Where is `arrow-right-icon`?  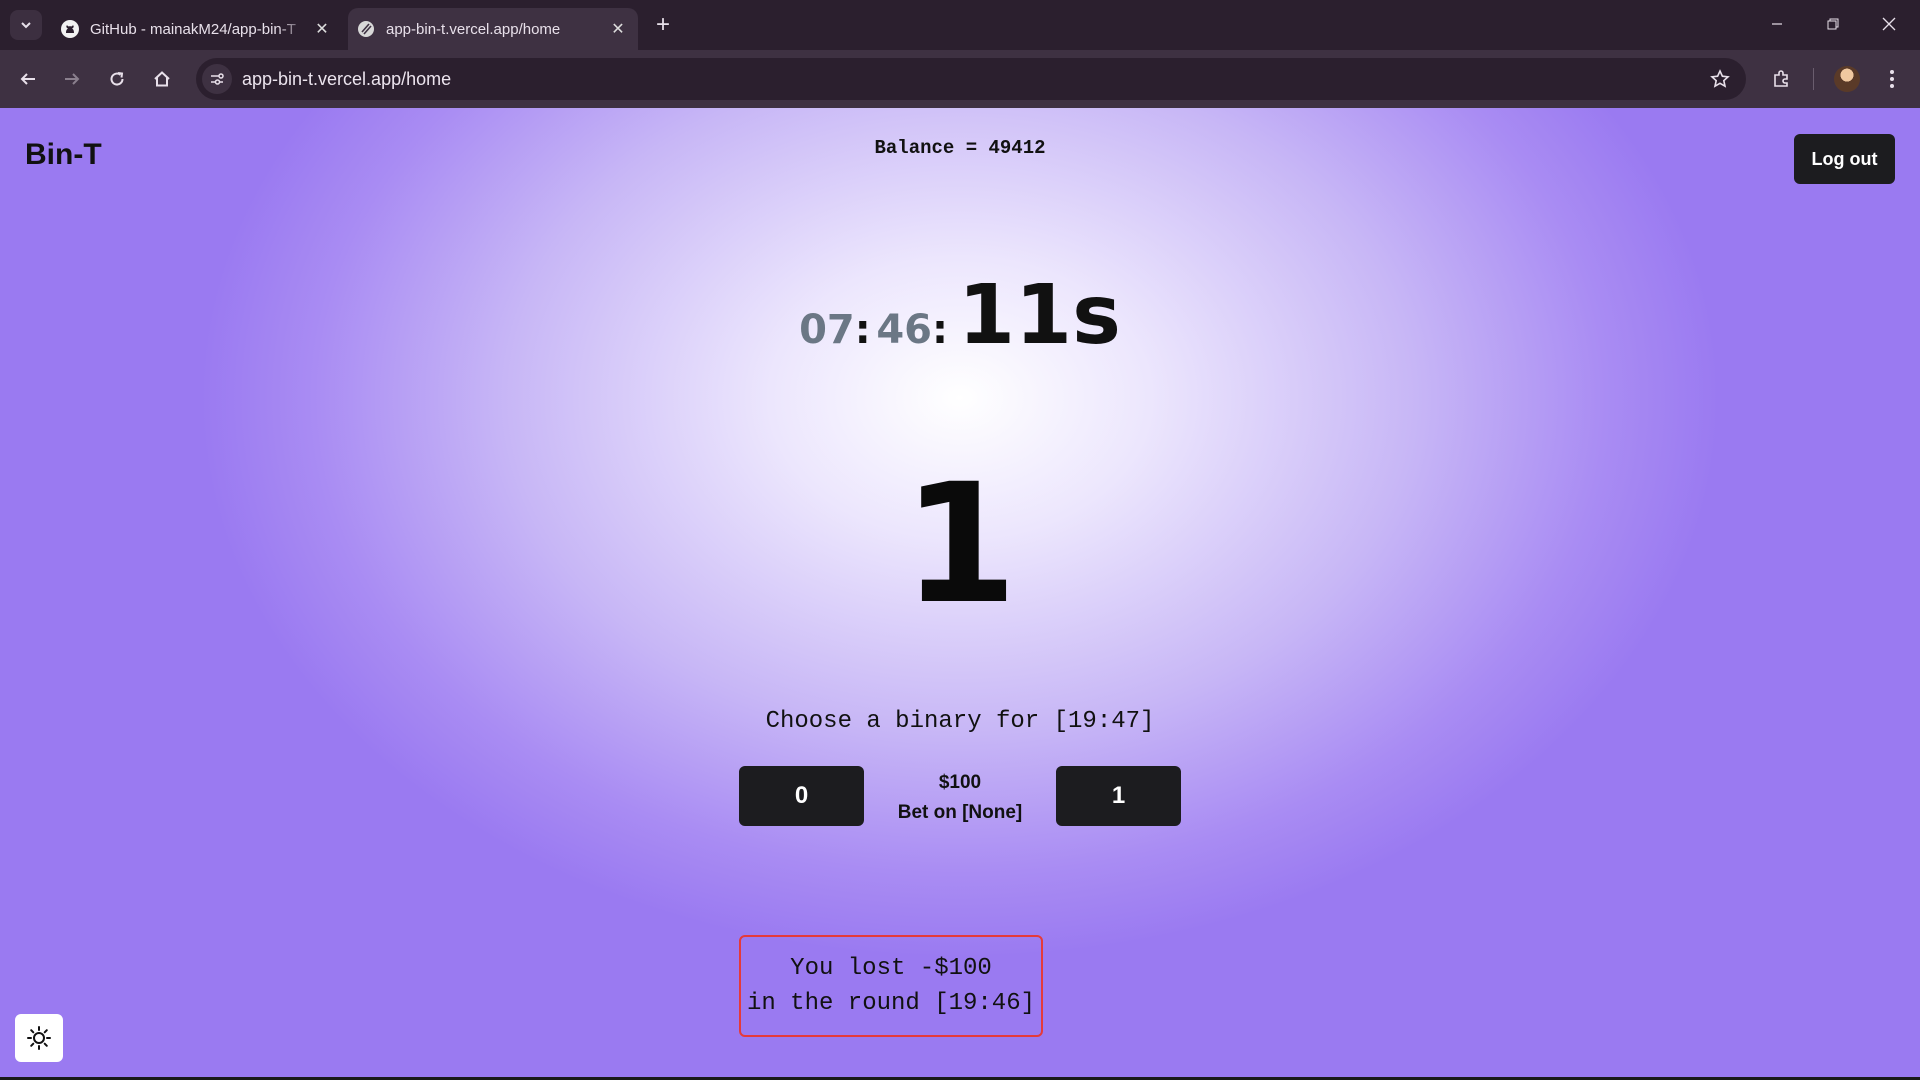 arrow-right-icon is located at coordinates (72, 79).